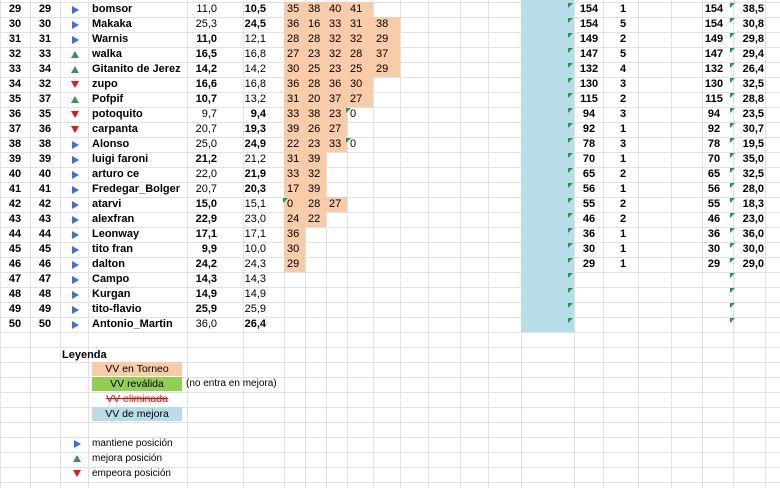 The image size is (780, 488). What do you see at coordinates (15, 204) in the screenshot?
I see `rank-current: 42` at bounding box center [15, 204].